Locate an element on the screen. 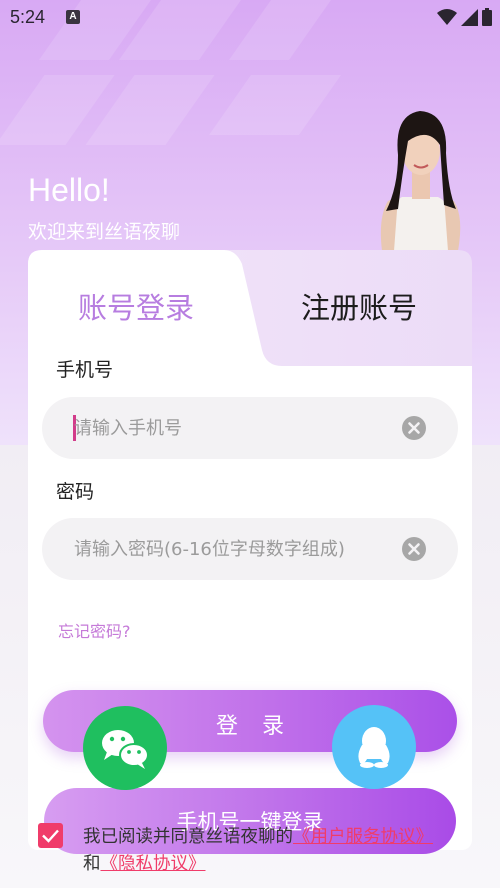  password-input is located at coordinates (234, 549).